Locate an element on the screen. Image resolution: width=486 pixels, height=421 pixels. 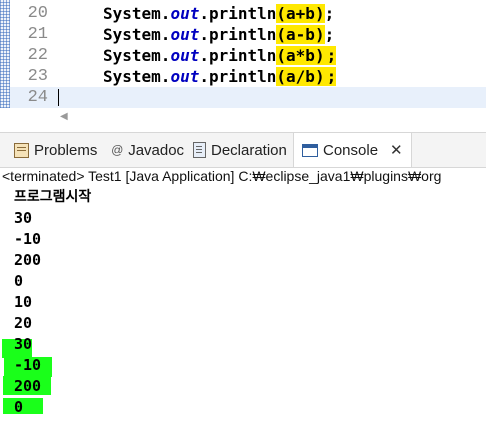
occurrence-highlight: (a-b) is located at coordinates (300, 34).